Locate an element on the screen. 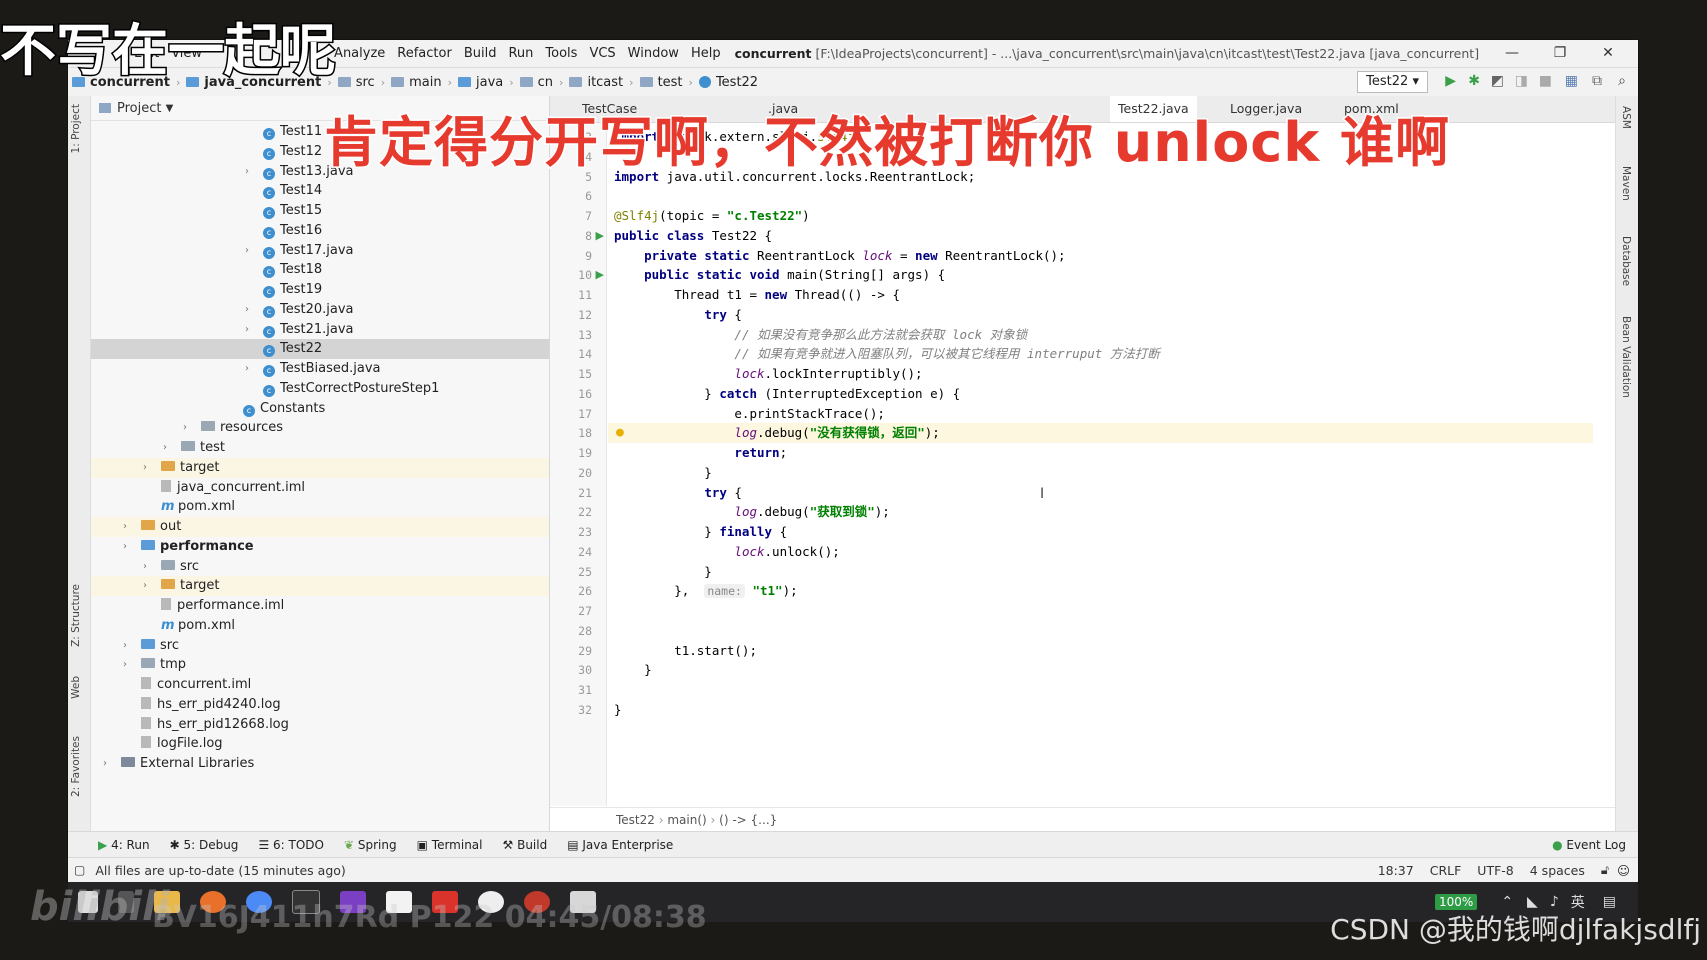  tree-item: java_concurrent.iml is located at coordinates (320, 488).